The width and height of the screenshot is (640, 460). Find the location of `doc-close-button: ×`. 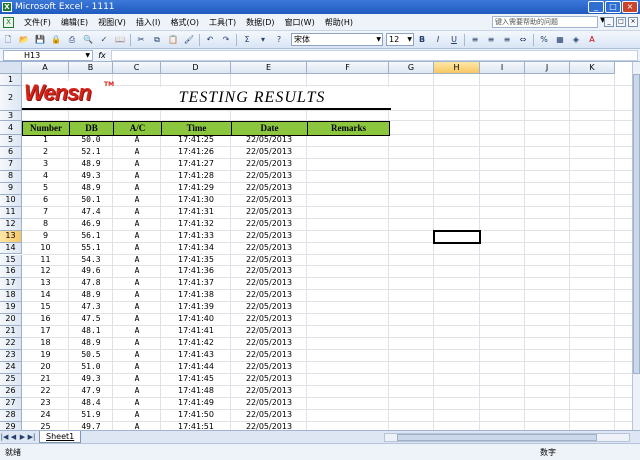

doc-close-button: × is located at coordinates (633, 22).